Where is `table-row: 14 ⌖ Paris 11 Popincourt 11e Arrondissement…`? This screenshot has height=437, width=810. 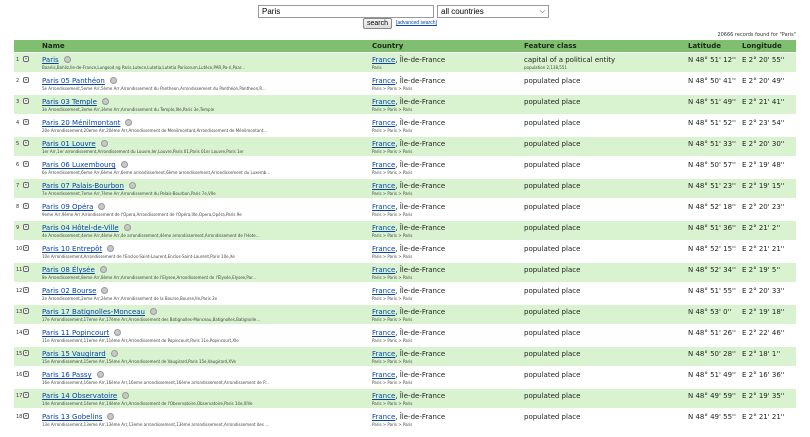 table-row: 14 ⌖ Paris 11 Popincourt 11e Arrondissement… is located at coordinates (405, 335).